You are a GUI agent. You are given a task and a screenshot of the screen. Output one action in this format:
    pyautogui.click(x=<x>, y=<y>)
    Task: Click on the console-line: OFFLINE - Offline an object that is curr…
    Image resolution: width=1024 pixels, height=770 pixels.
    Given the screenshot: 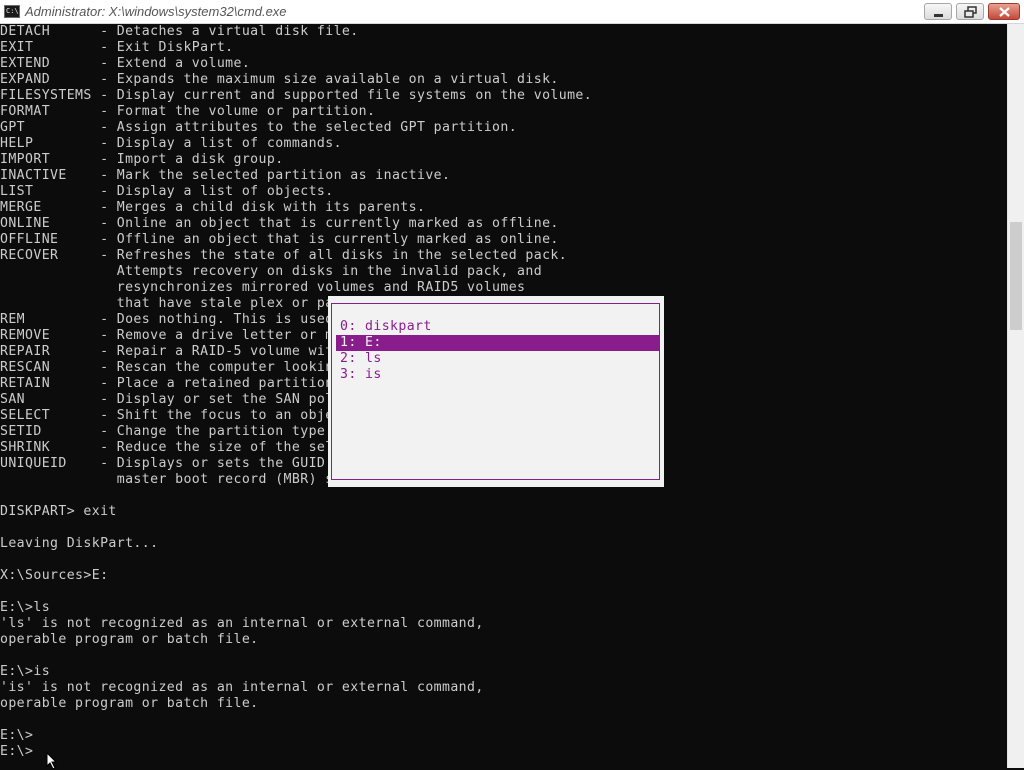 What is the action you would take?
    pyautogui.click(x=279, y=239)
    